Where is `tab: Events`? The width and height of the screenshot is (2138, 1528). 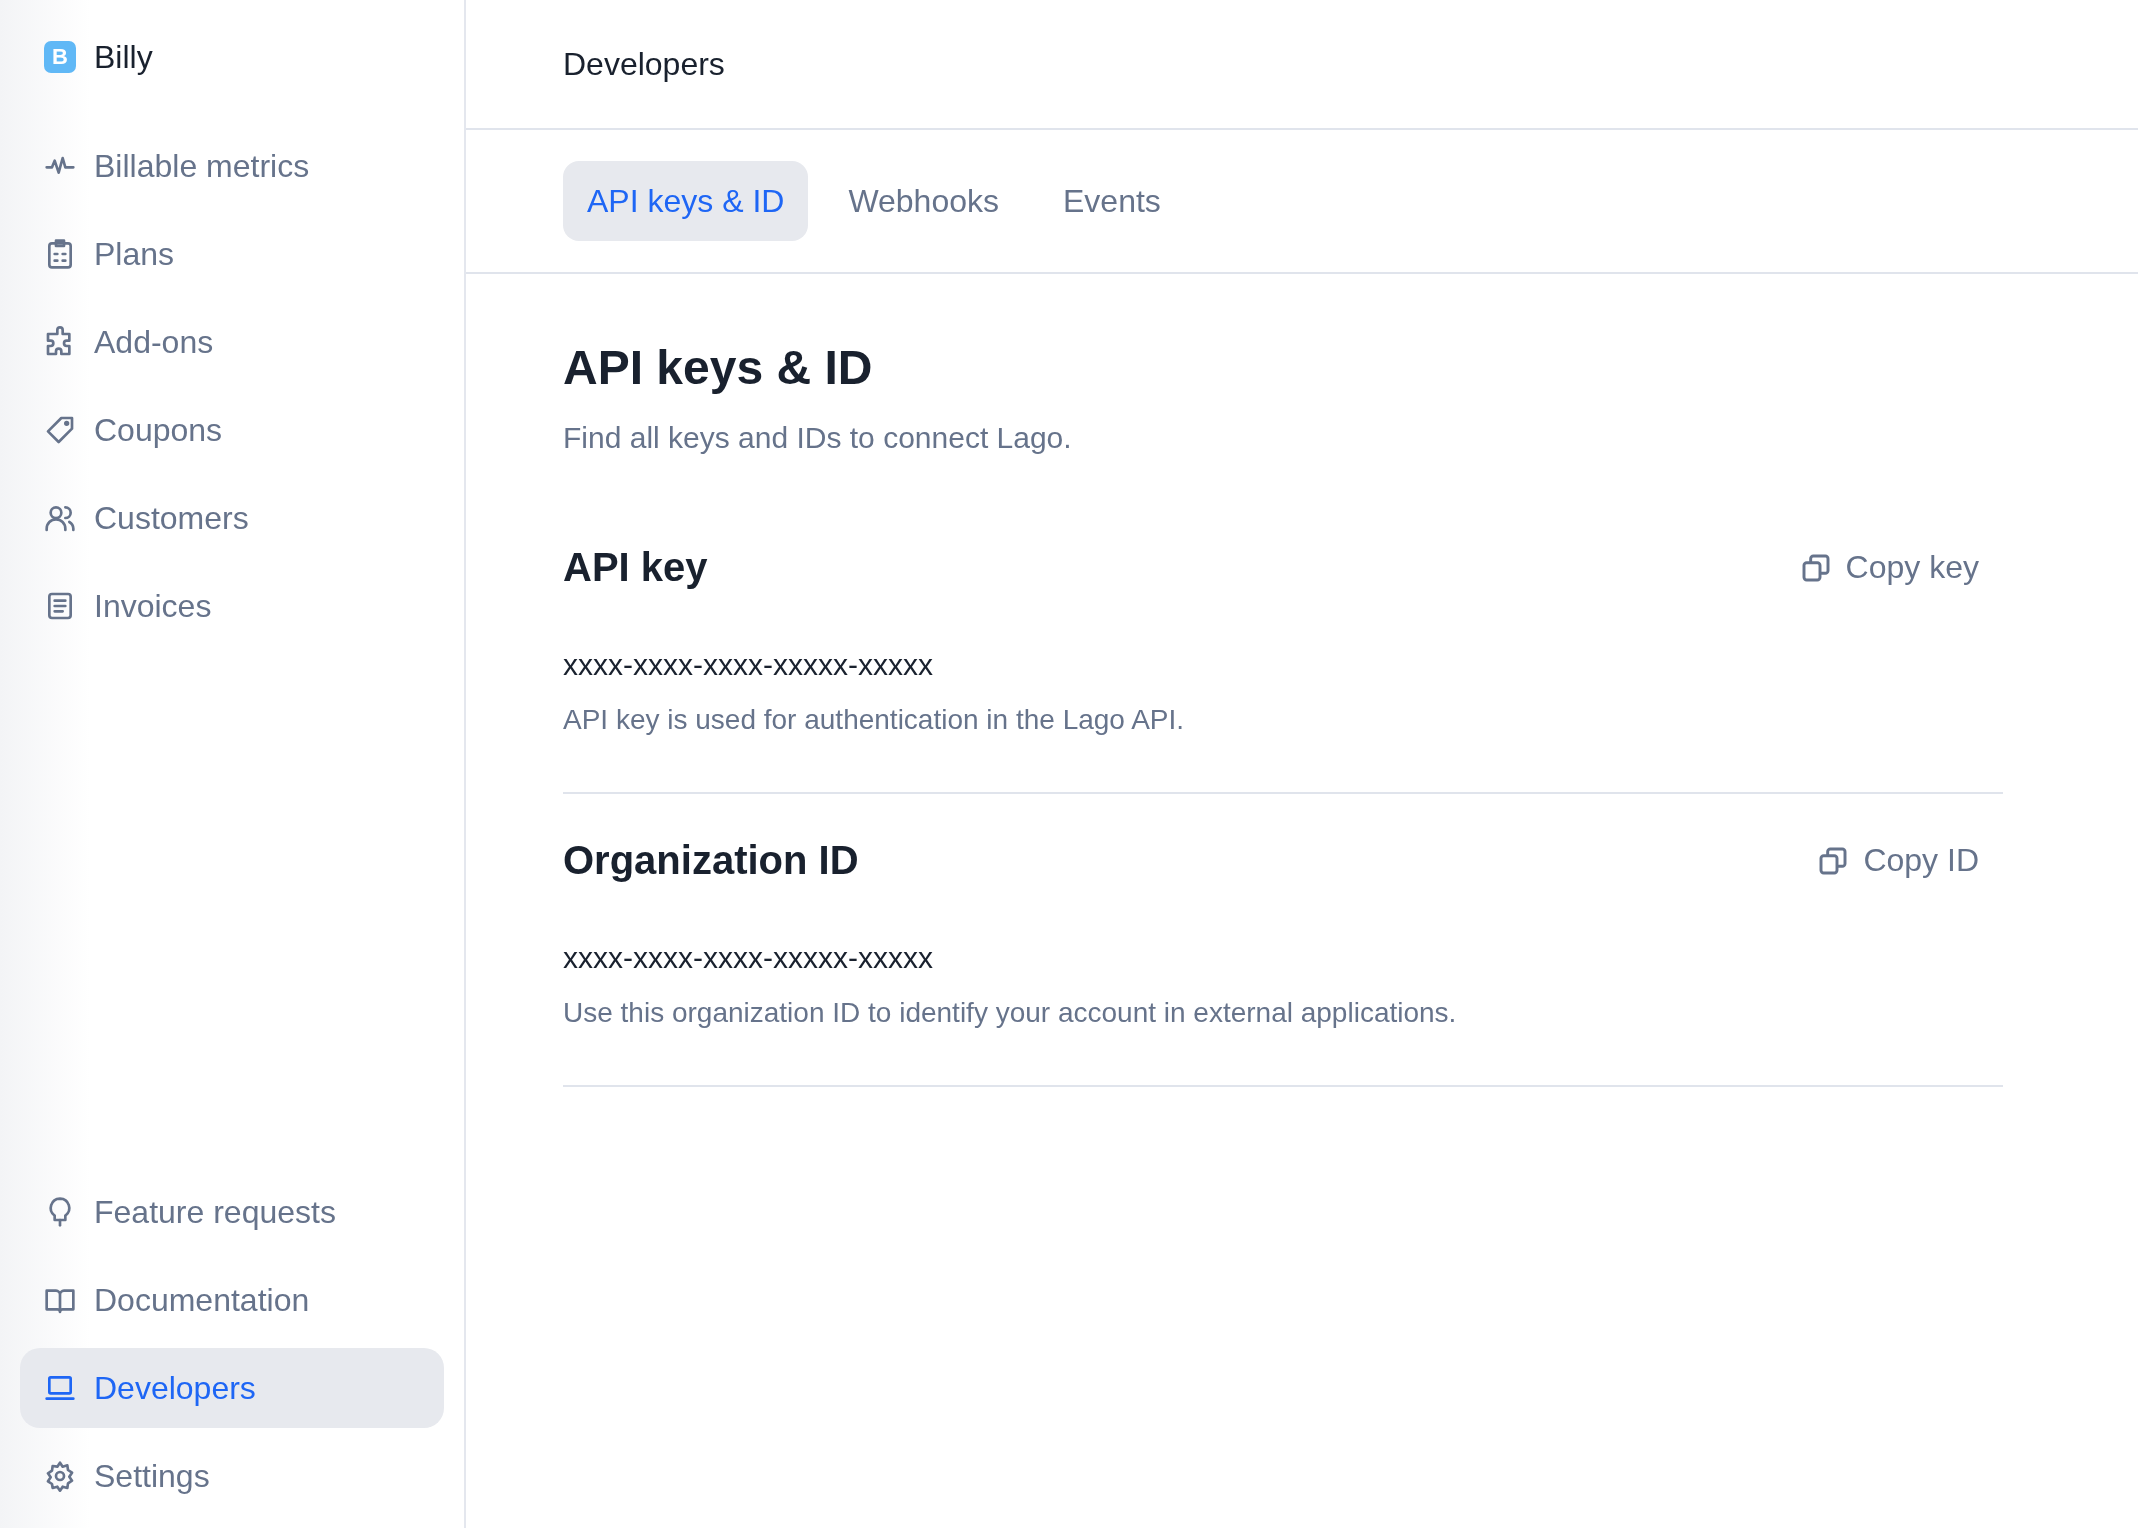 tab: Events is located at coordinates (1112, 201).